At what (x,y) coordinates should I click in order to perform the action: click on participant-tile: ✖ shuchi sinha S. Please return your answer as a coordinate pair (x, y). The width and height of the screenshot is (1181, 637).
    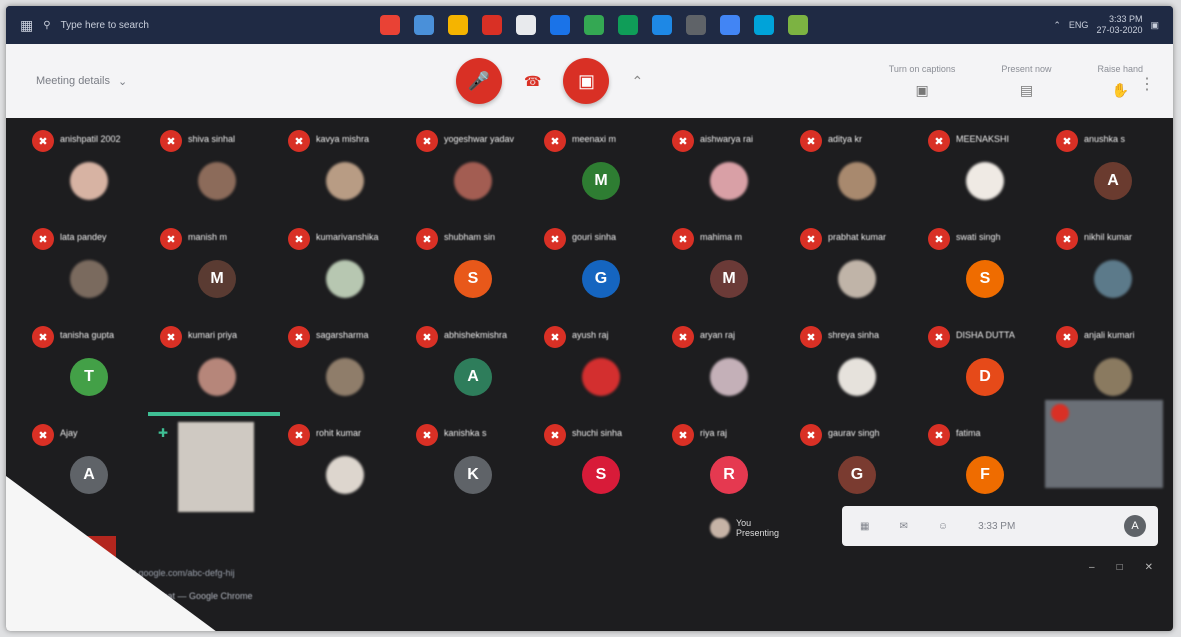
    Looking at the image, I should click on (596, 466).